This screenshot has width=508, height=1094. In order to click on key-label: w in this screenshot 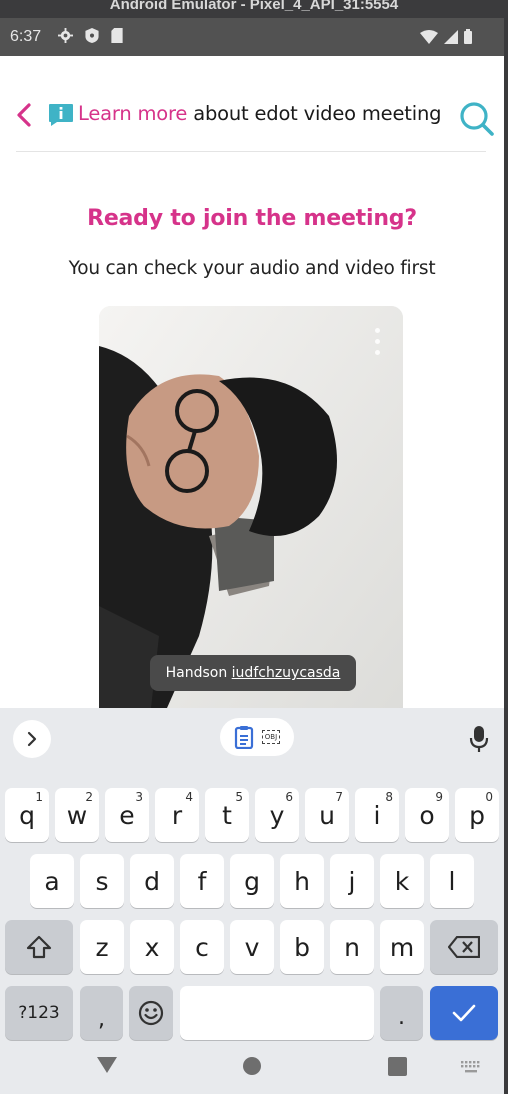, I will do `click(77, 815)`.